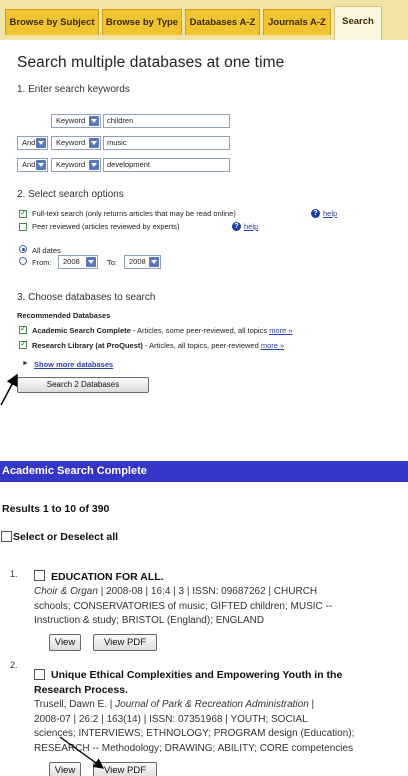 The height and width of the screenshot is (776, 408). I want to click on annotation-arrows, so click(52, 571).